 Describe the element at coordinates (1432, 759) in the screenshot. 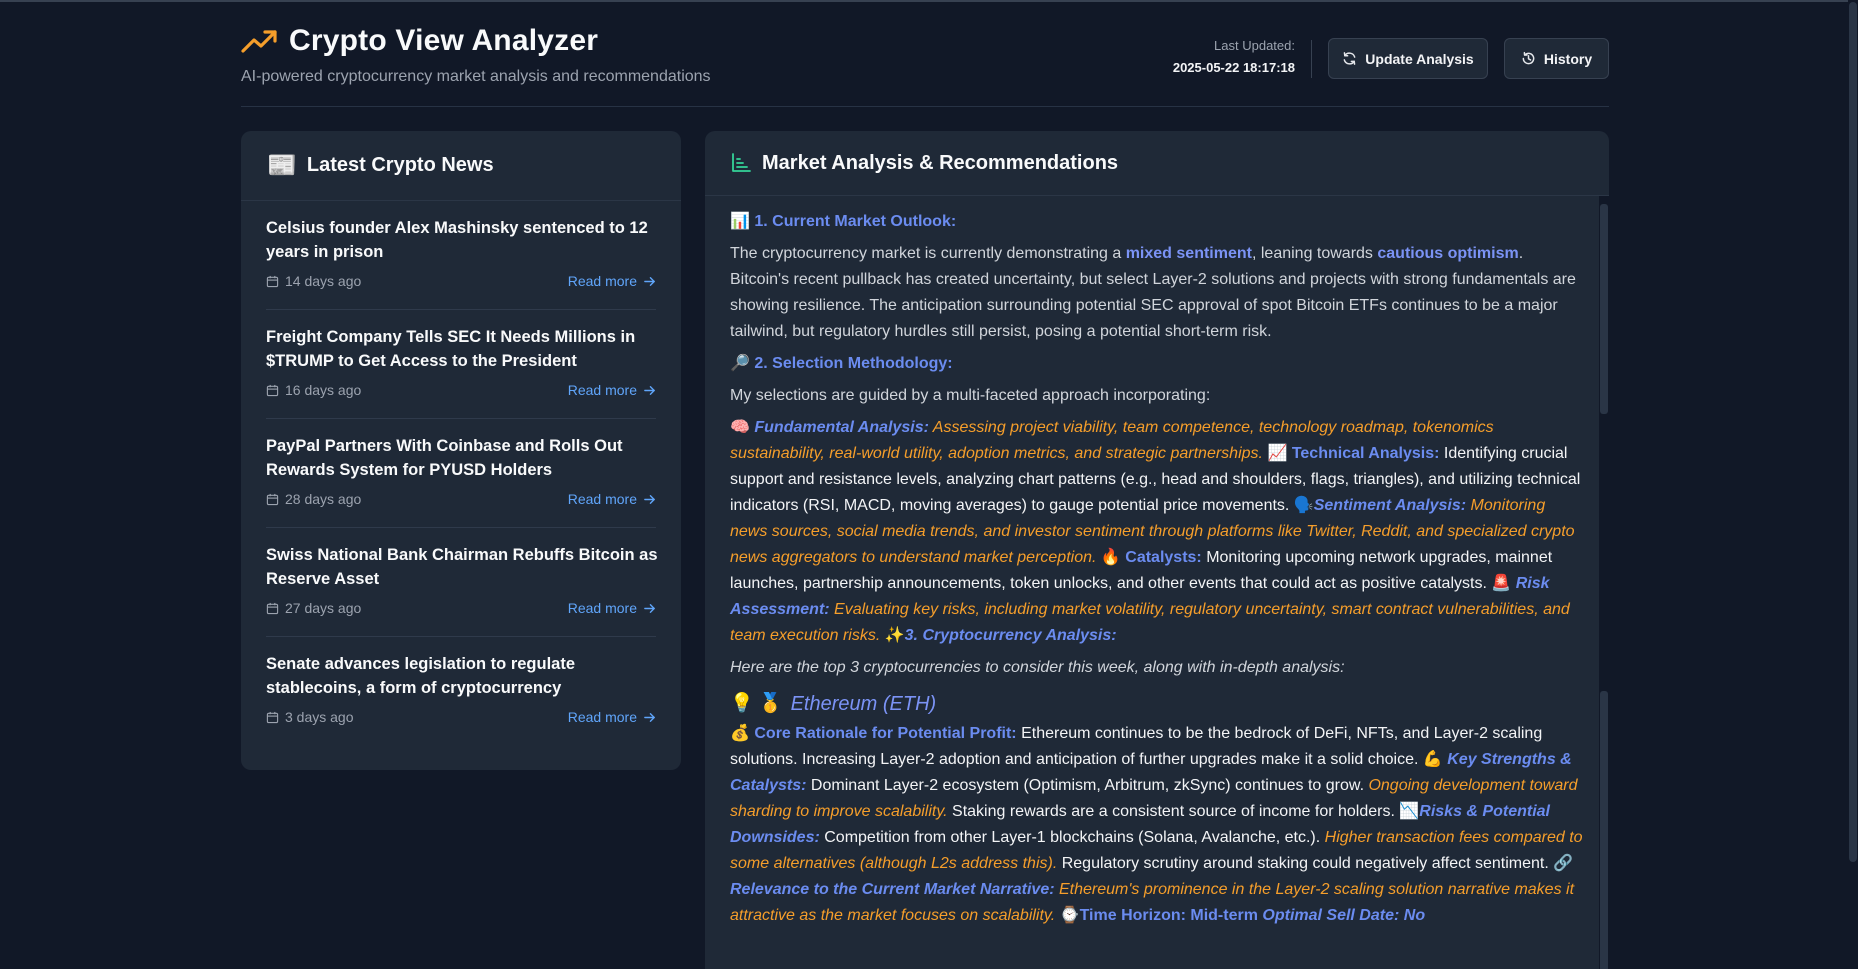

I see `muscle-emoji-icon: 💪` at that location.